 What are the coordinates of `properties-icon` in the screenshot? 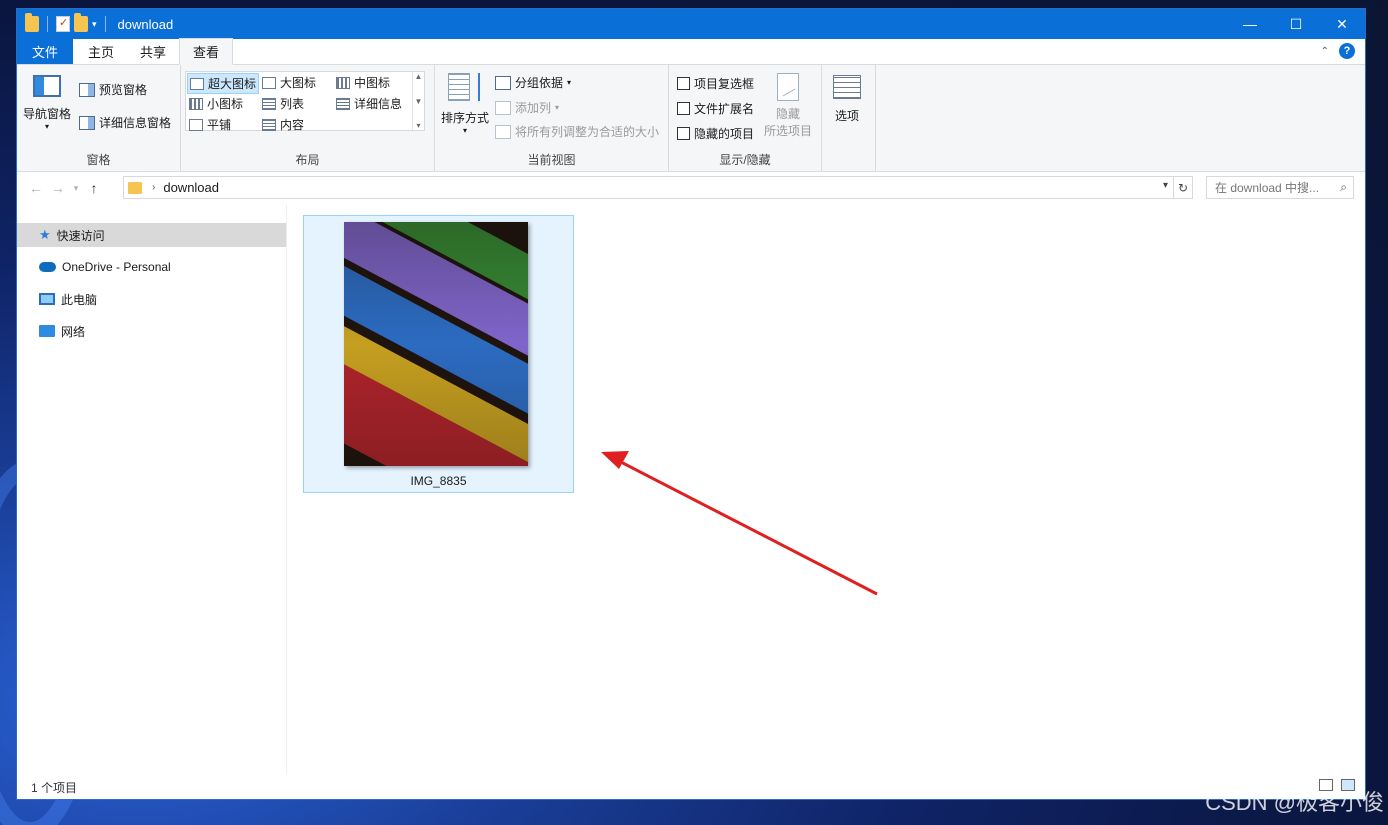 It's located at (63, 24).